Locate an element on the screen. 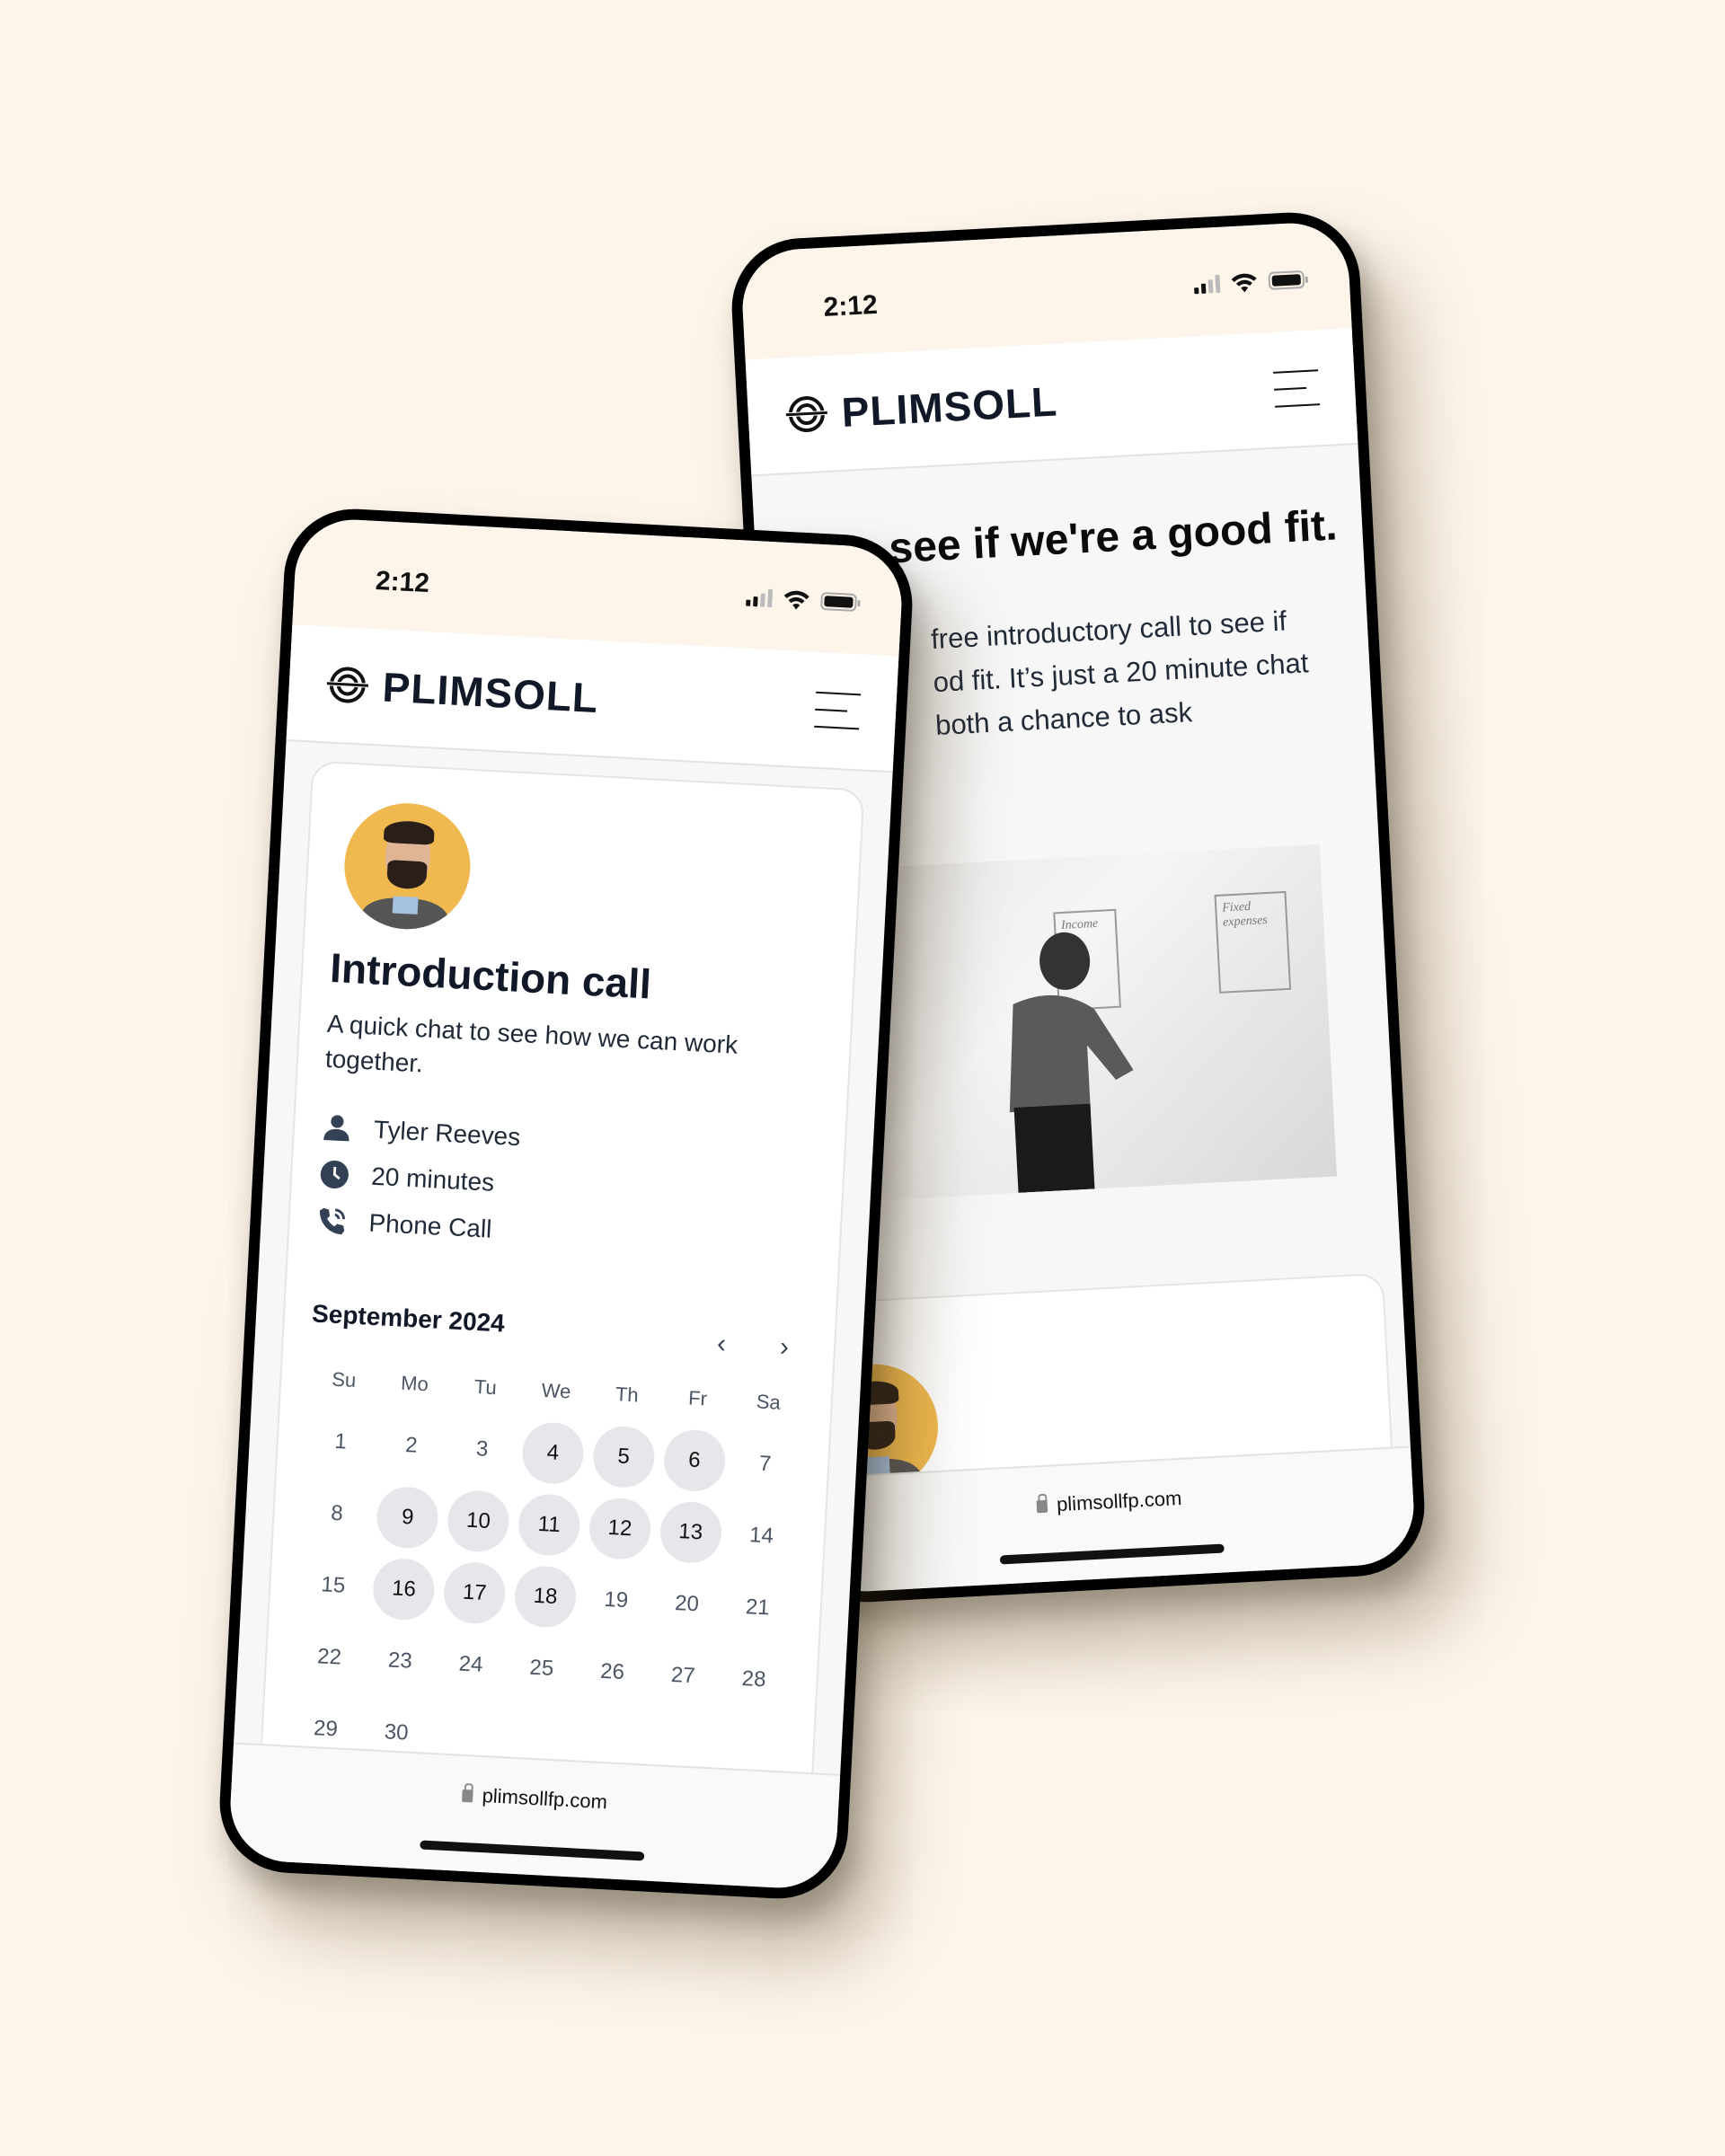 The width and height of the screenshot is (1725, 2156). day-number: 16 is located at coordinates (404, 1589).